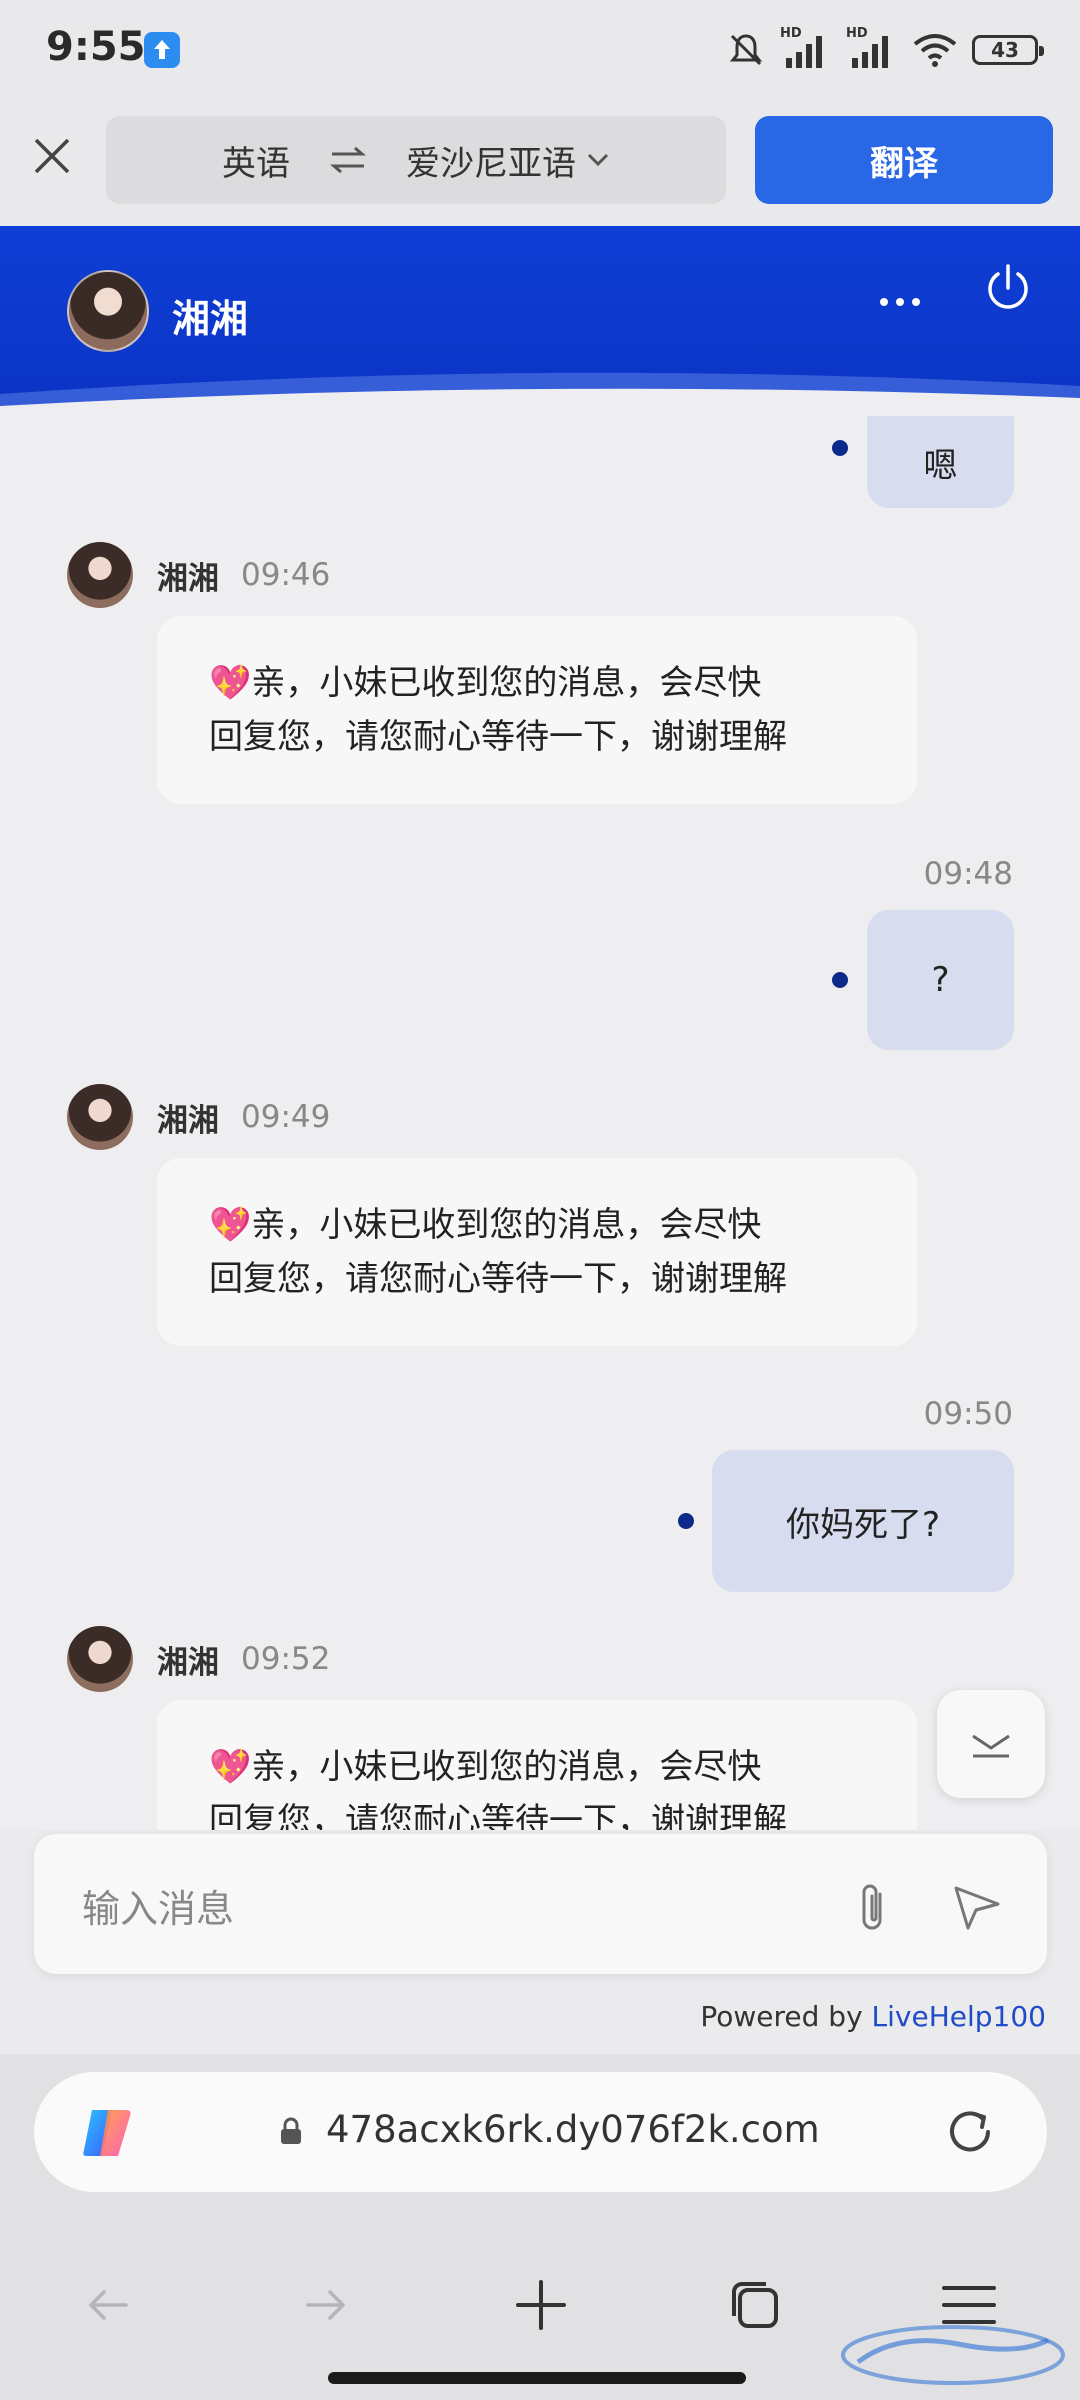  I want to click on message-bubble-outgoing: 你妈死了?, so click(863, 1521).